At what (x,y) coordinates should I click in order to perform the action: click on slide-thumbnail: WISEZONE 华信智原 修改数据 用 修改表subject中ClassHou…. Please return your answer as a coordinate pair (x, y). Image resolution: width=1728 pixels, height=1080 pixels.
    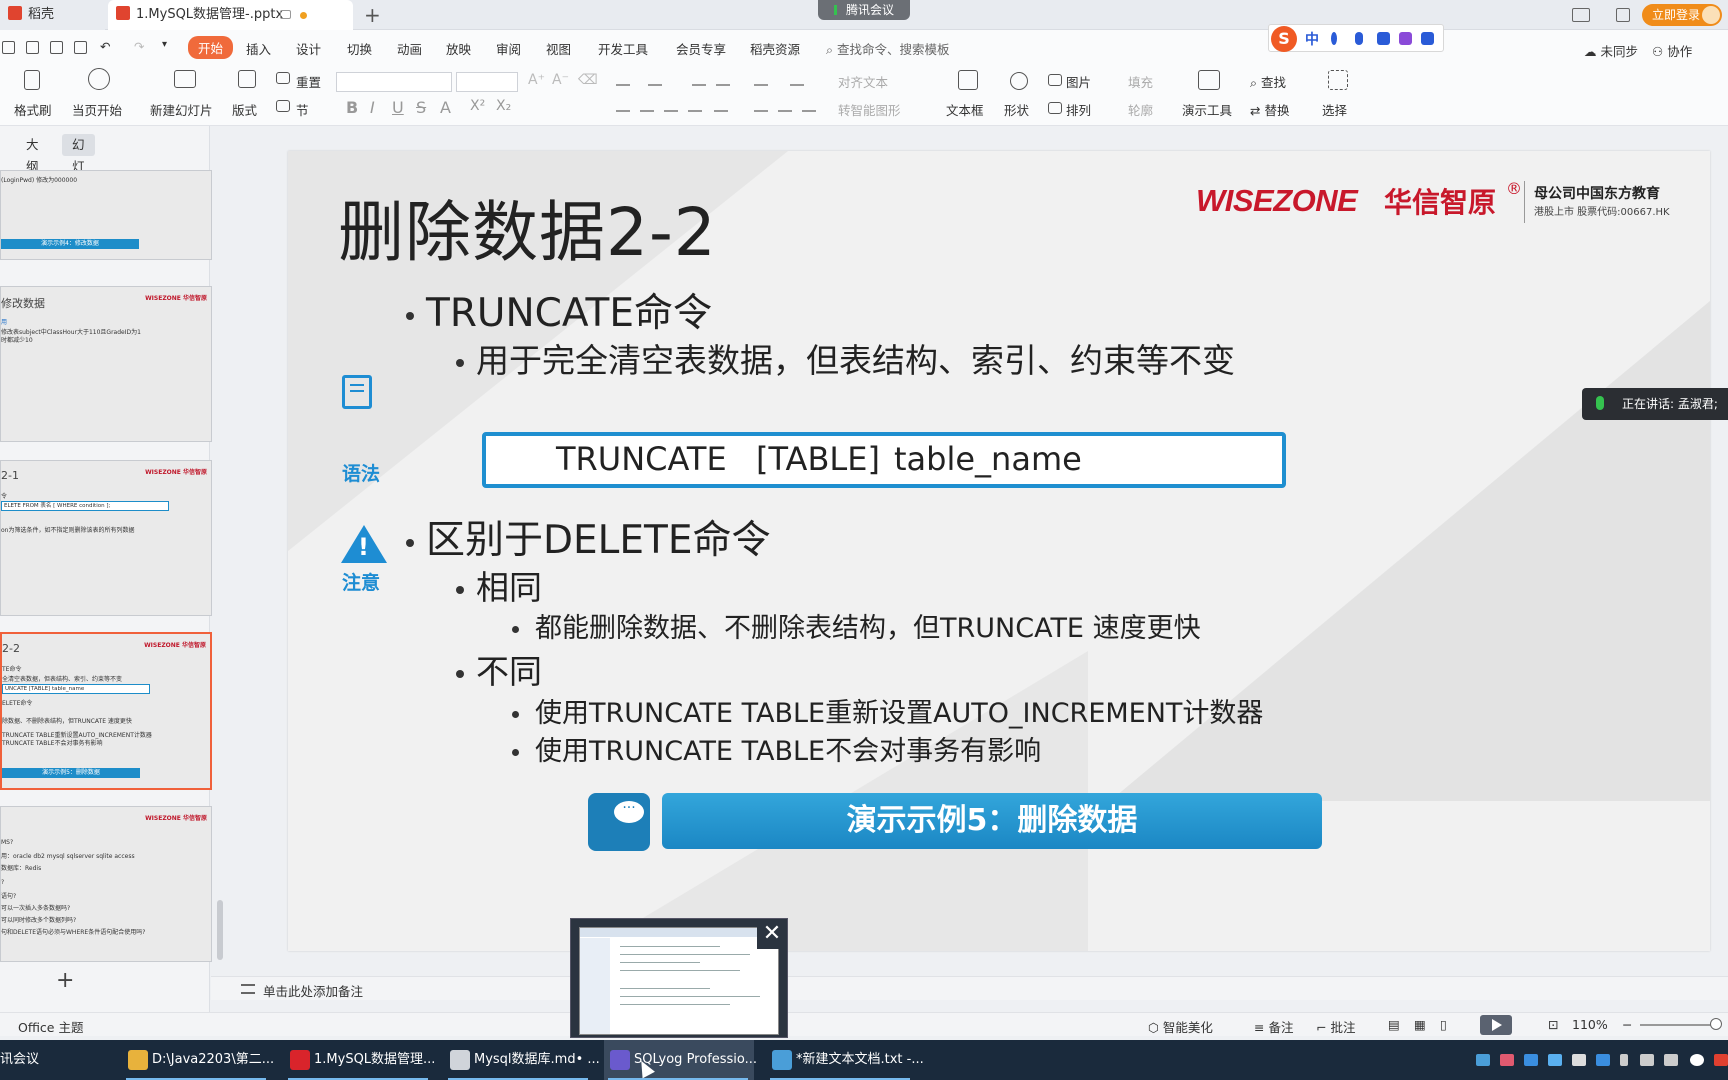
    Looking at the image, I should click on (106, 364).